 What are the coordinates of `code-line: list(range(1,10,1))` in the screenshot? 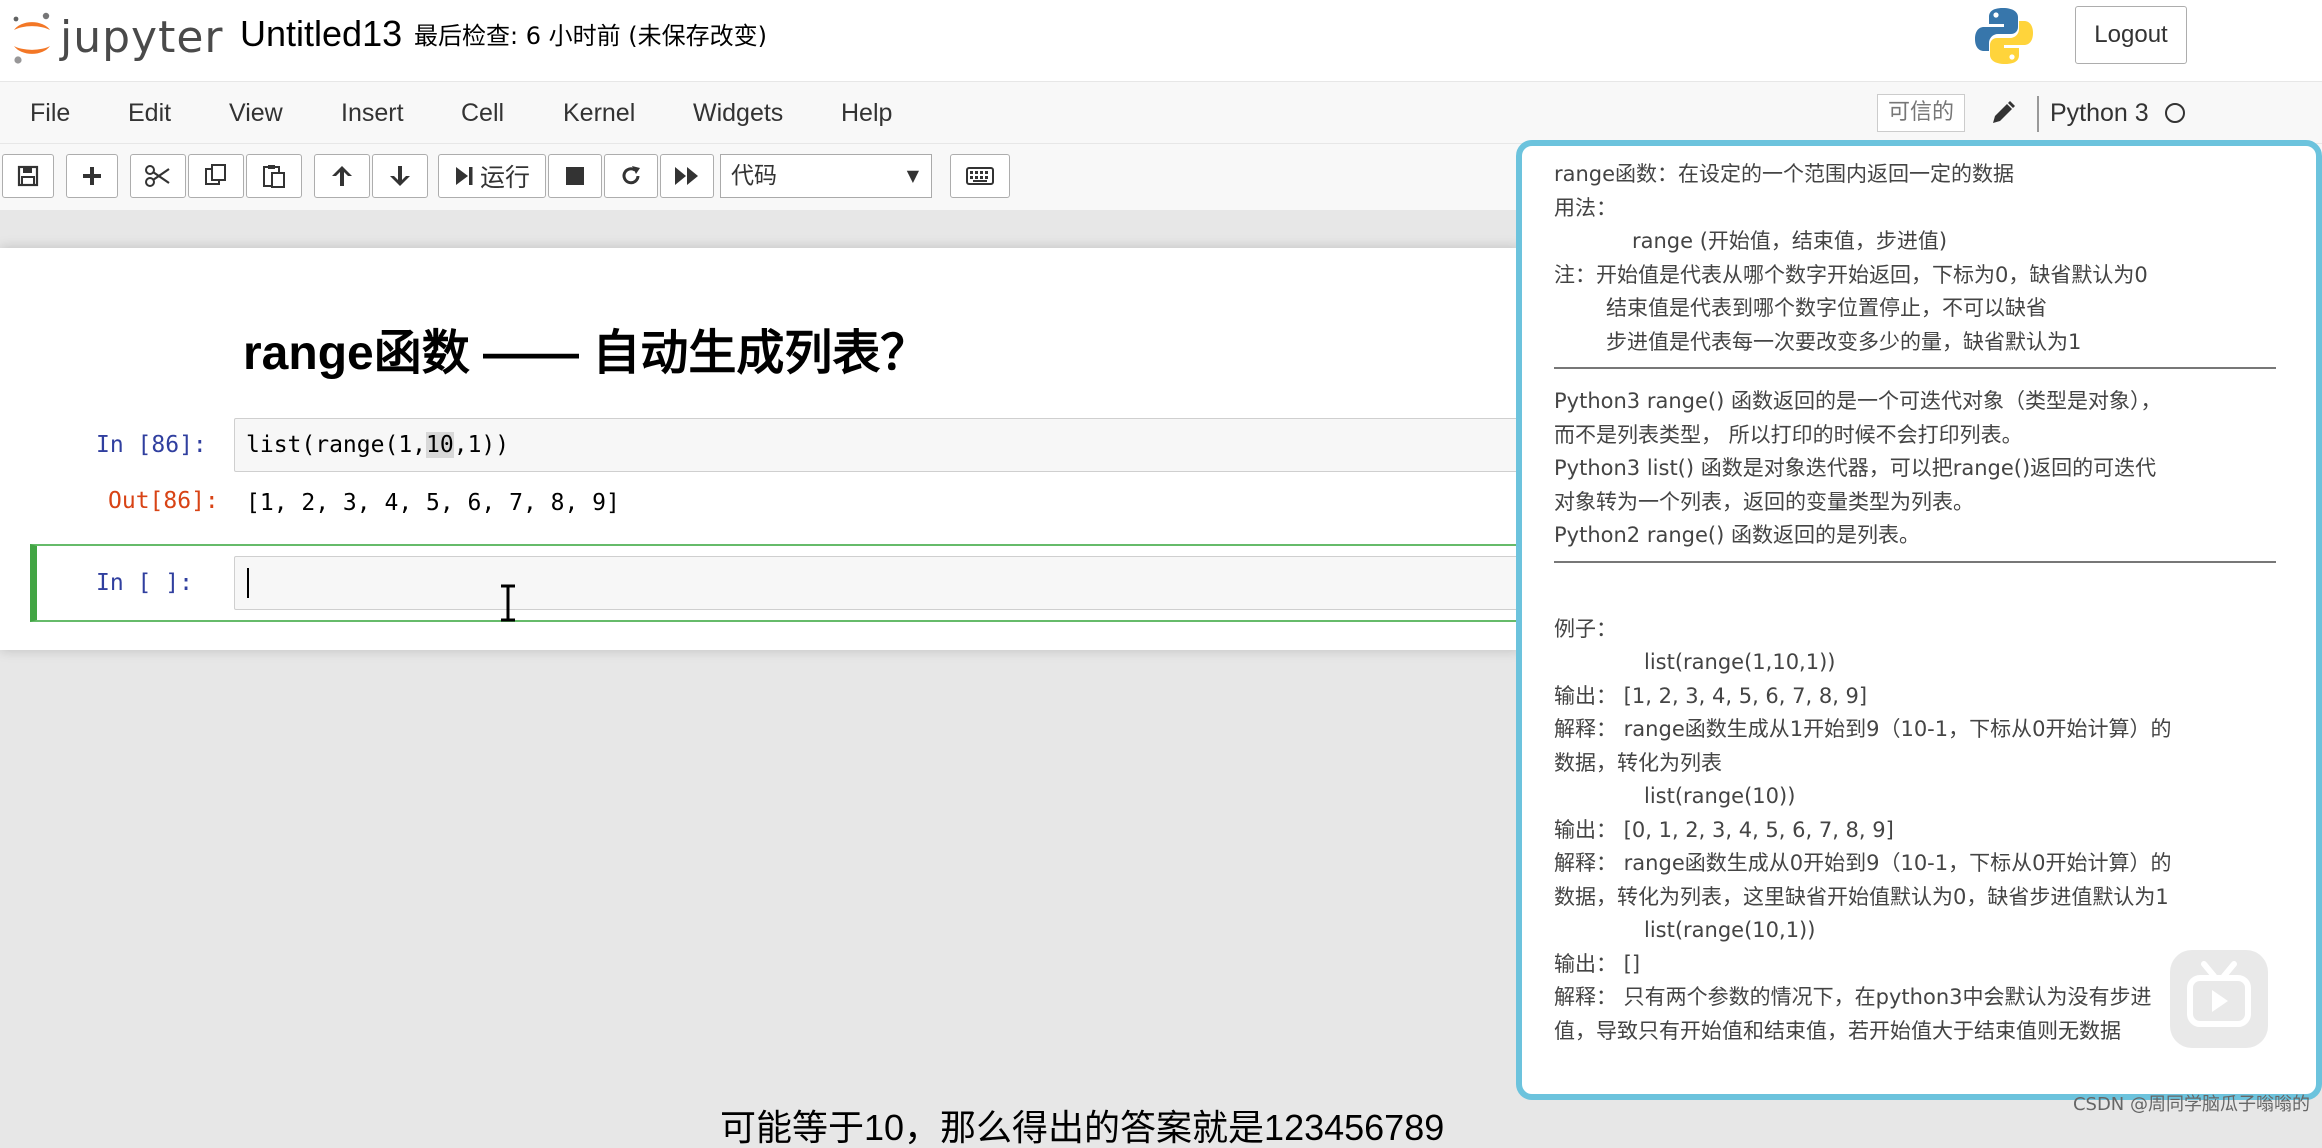 It's located at (377, 445).